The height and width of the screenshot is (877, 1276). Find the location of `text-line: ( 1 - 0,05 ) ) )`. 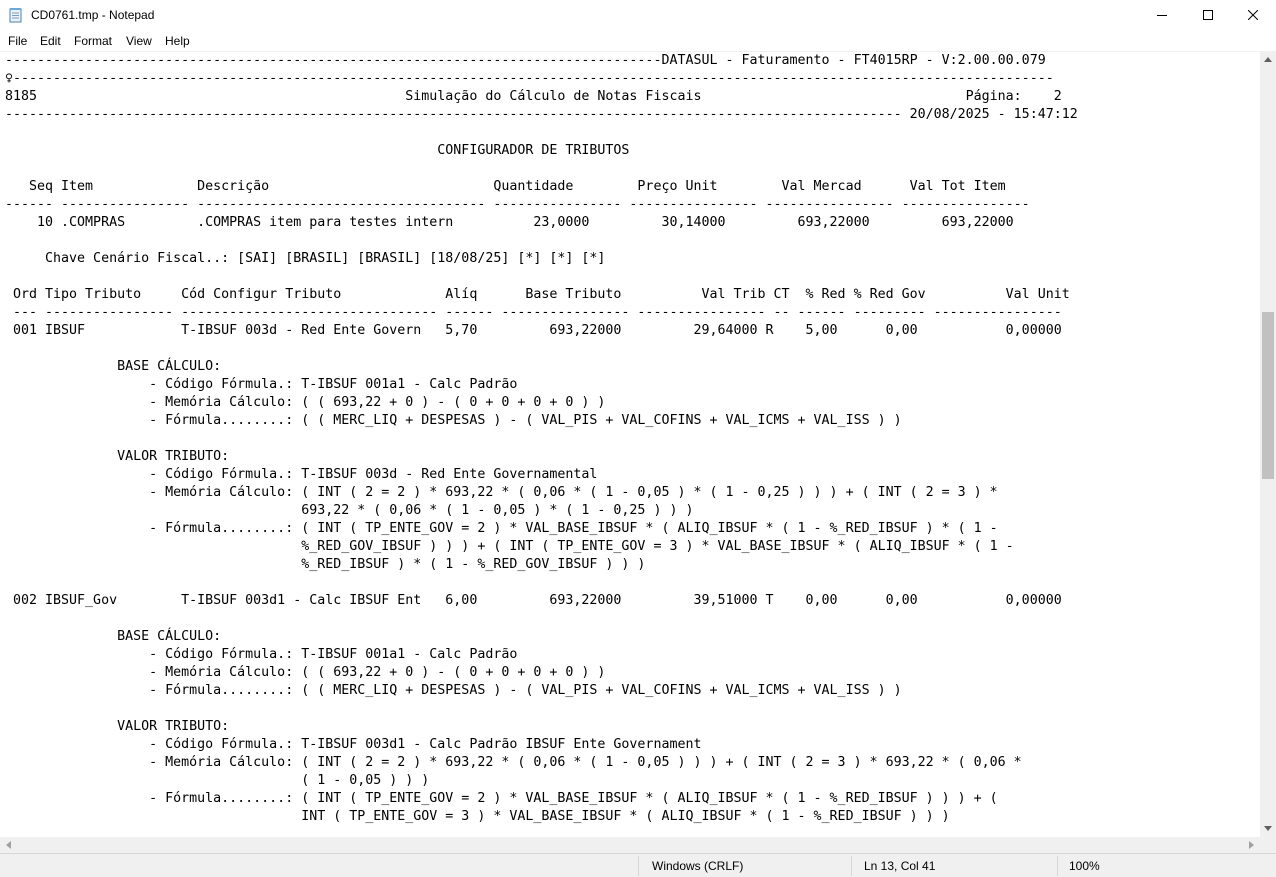

text-line: ( 1 - 0,05 ) ) ) is located at coordinates (217, 780).